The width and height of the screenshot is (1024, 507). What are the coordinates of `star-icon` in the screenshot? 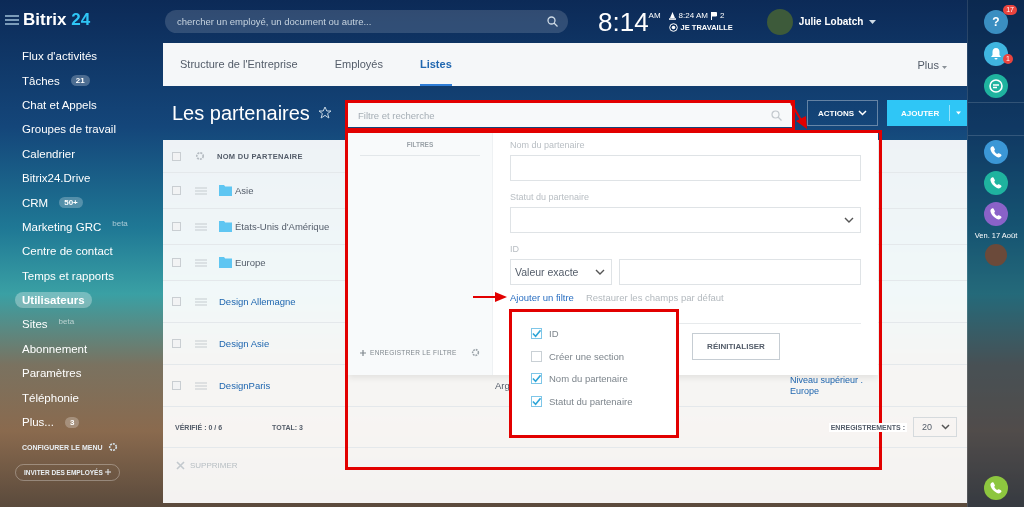 It's located at (324, 113).